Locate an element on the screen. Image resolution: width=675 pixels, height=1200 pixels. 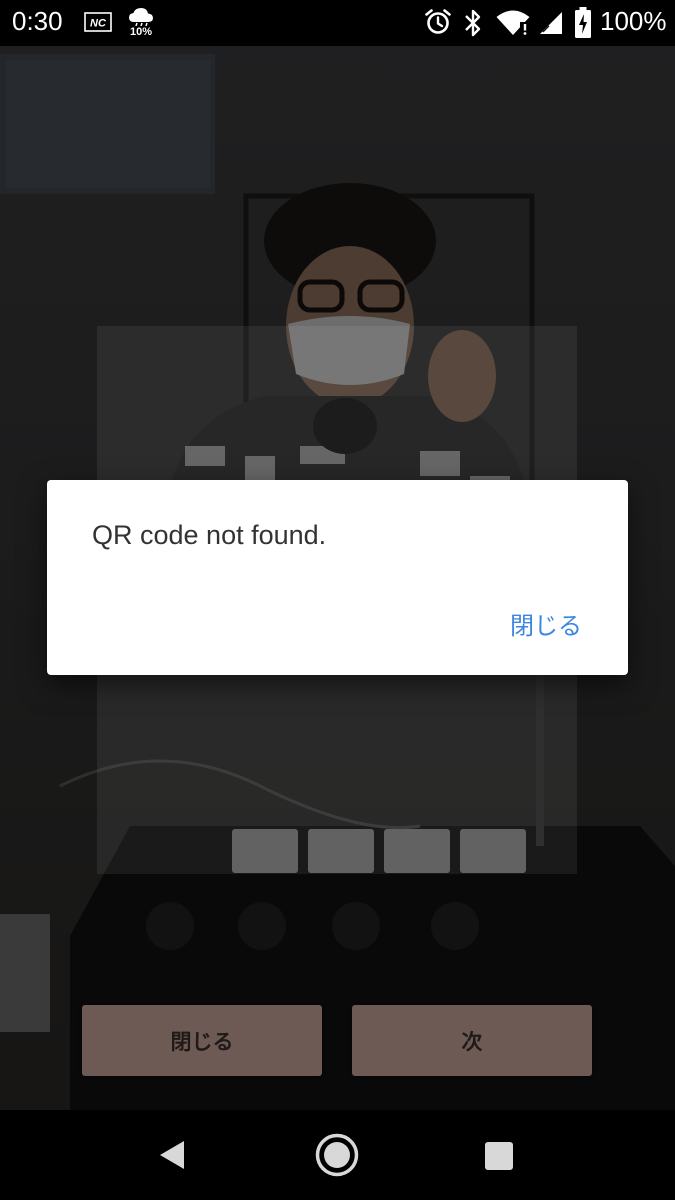
battery-icon is located at coordinates (583, 25).